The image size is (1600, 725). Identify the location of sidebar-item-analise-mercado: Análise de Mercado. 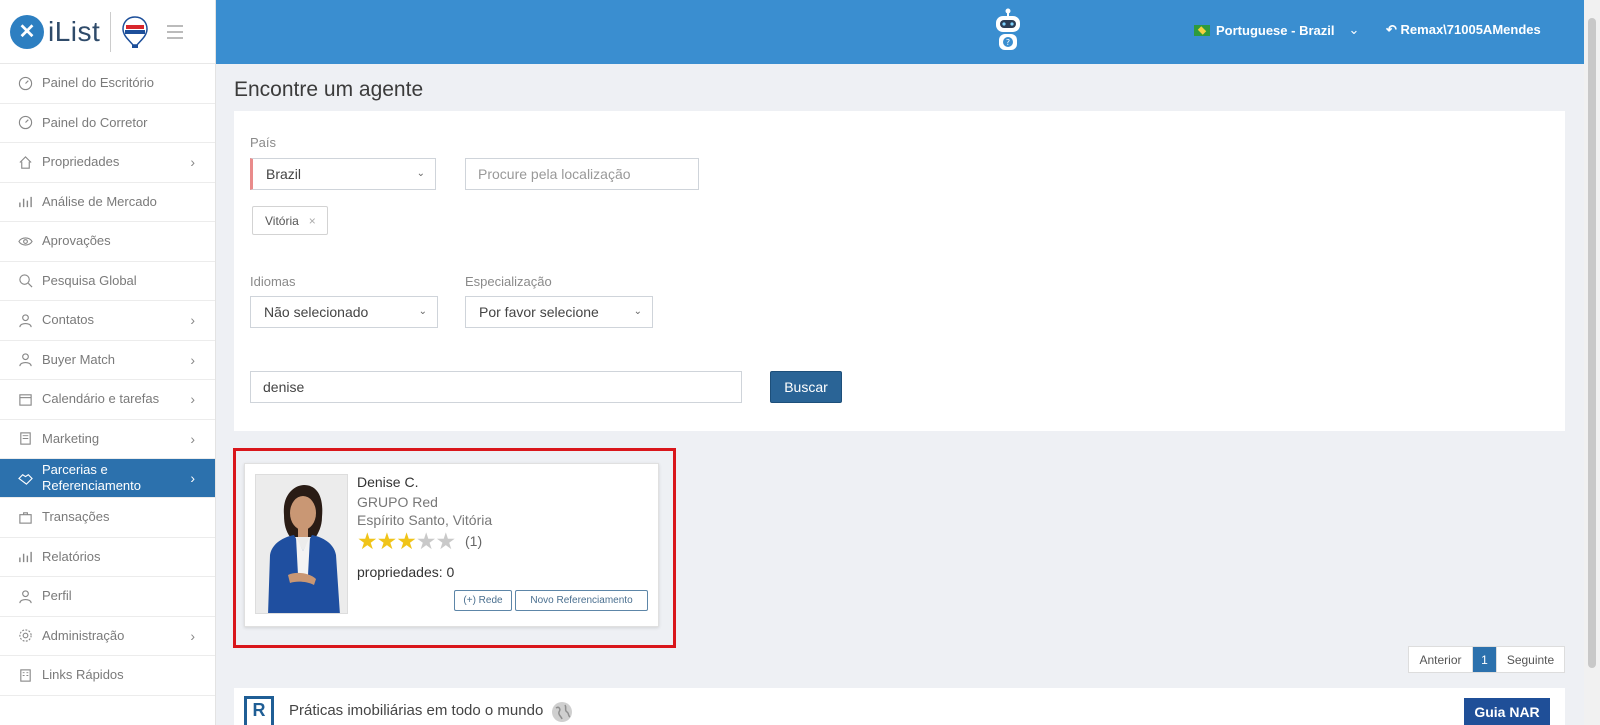
(107, 202).